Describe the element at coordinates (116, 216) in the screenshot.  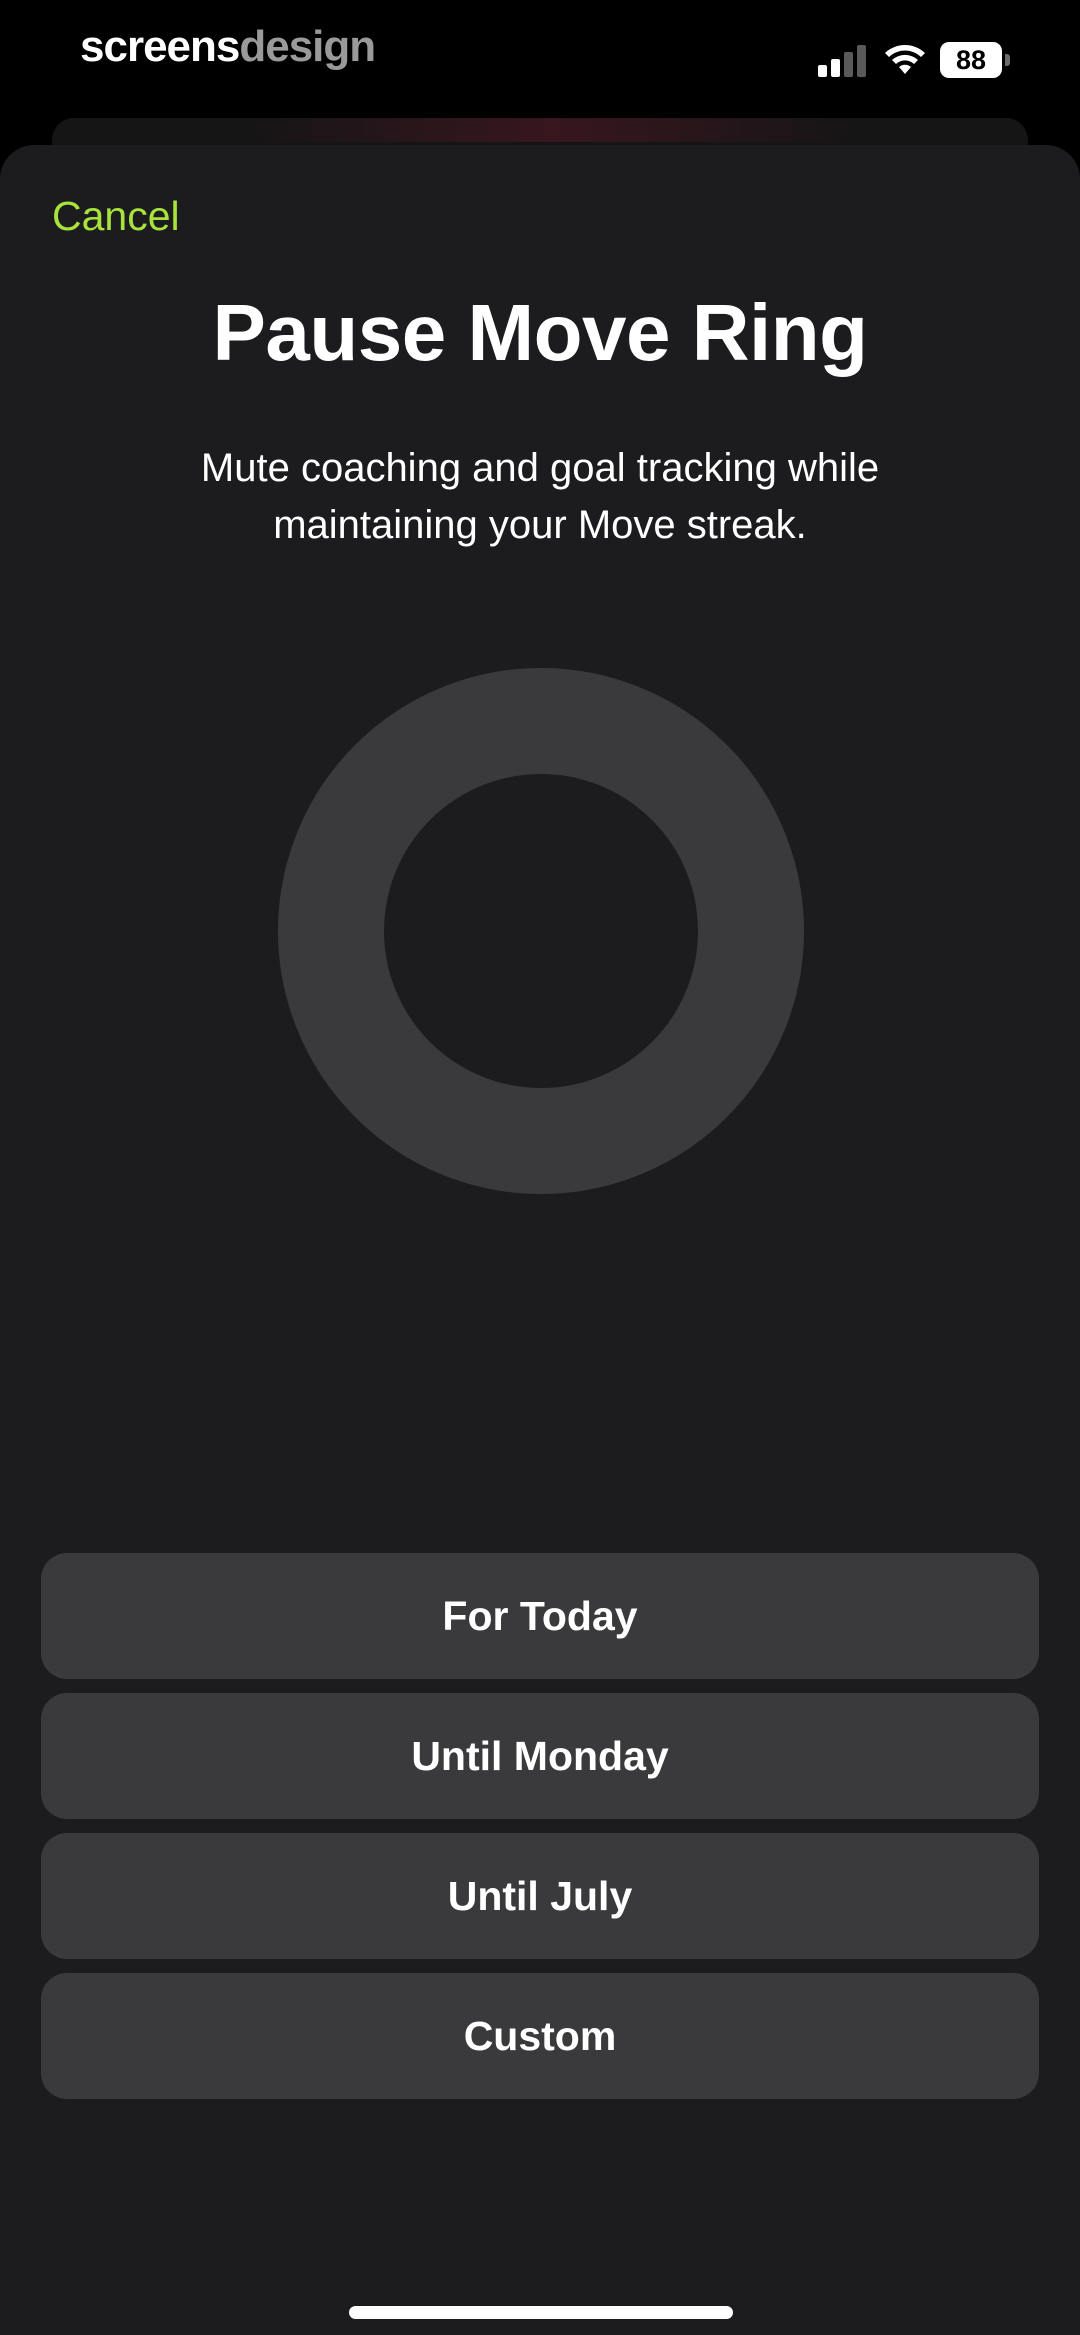
I see `cancel-button: Cancel` at that location.